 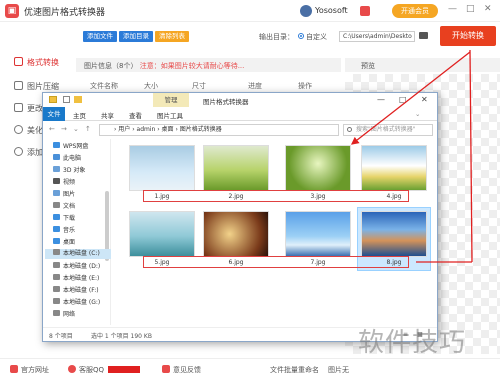 I want to click on qq-link: 客服QQ, so click(x=86, y=370).